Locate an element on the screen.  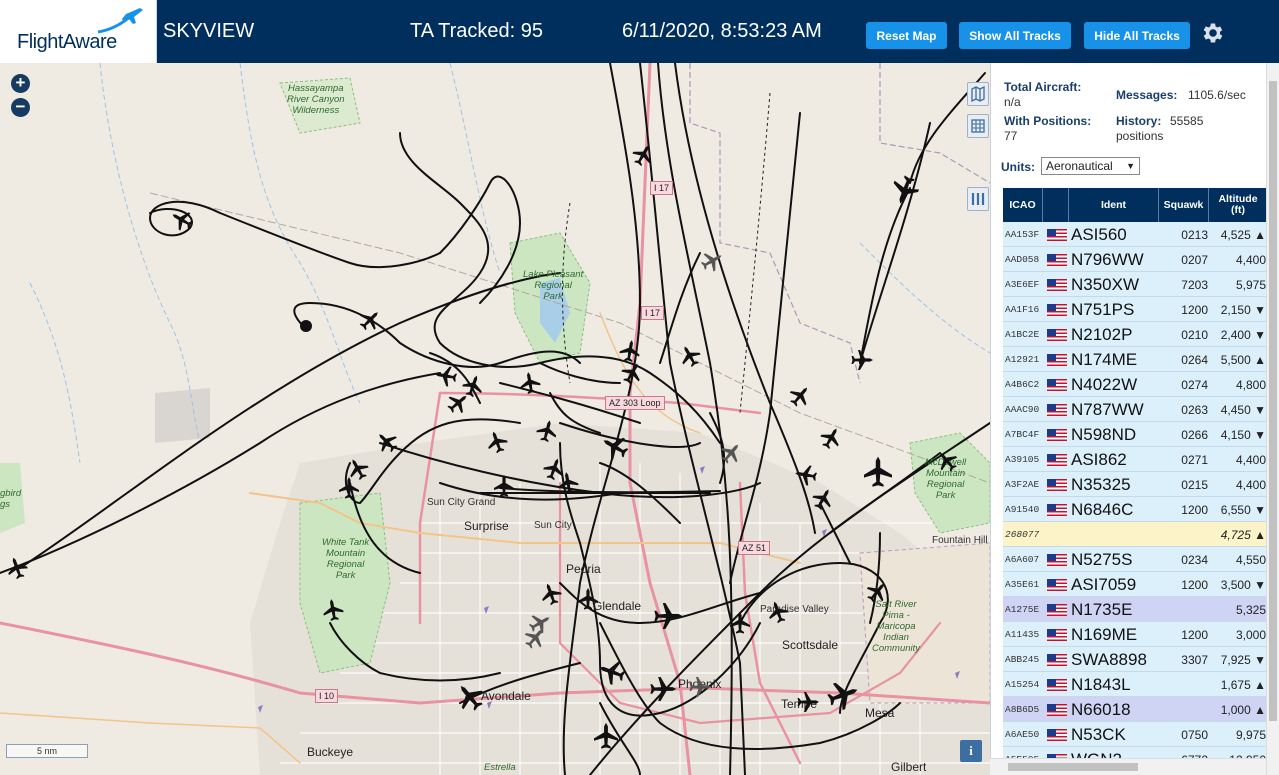
table-row: A6A607 N5275S 0234 4,550 is located at coordinates (1135, 559).